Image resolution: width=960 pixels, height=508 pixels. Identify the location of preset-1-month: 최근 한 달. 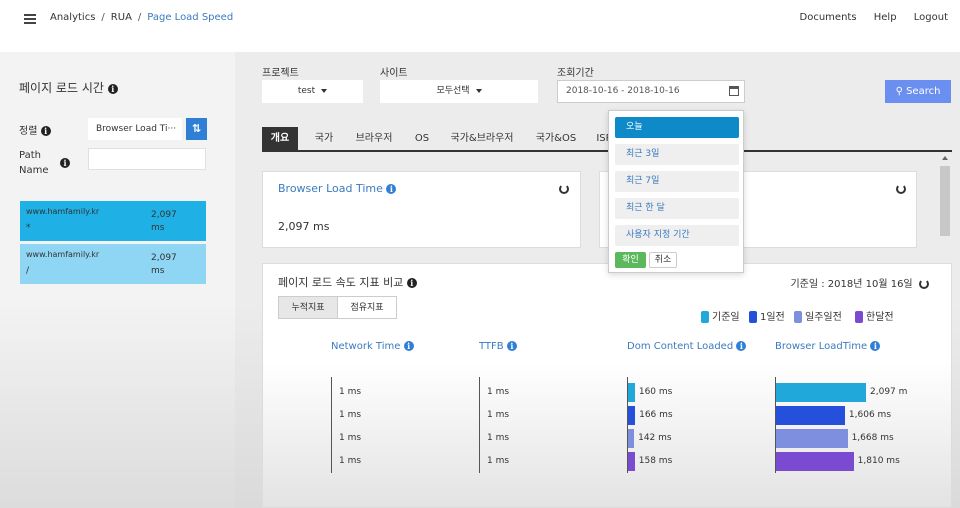
(677, 208).